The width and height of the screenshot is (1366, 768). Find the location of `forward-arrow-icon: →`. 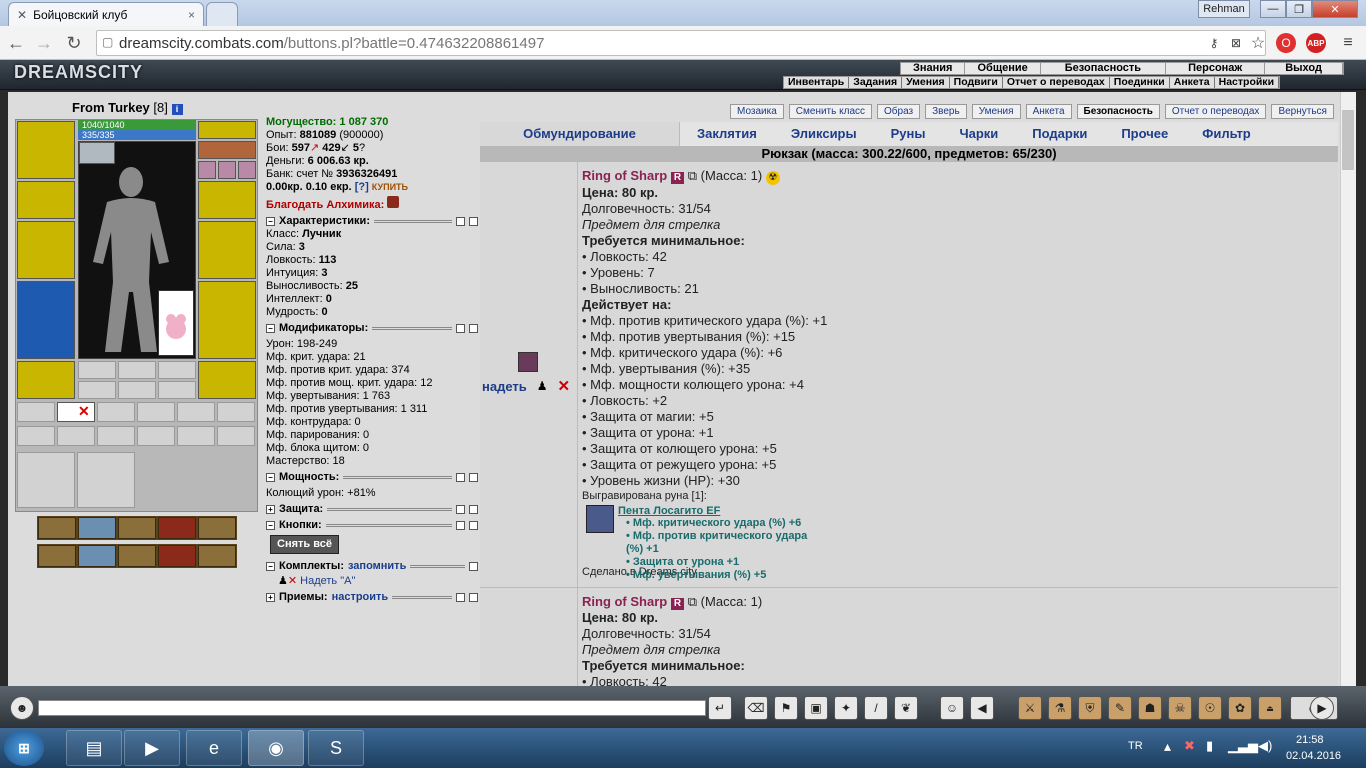

forward-arrow-icon: → is located at coordinates (44, 43).